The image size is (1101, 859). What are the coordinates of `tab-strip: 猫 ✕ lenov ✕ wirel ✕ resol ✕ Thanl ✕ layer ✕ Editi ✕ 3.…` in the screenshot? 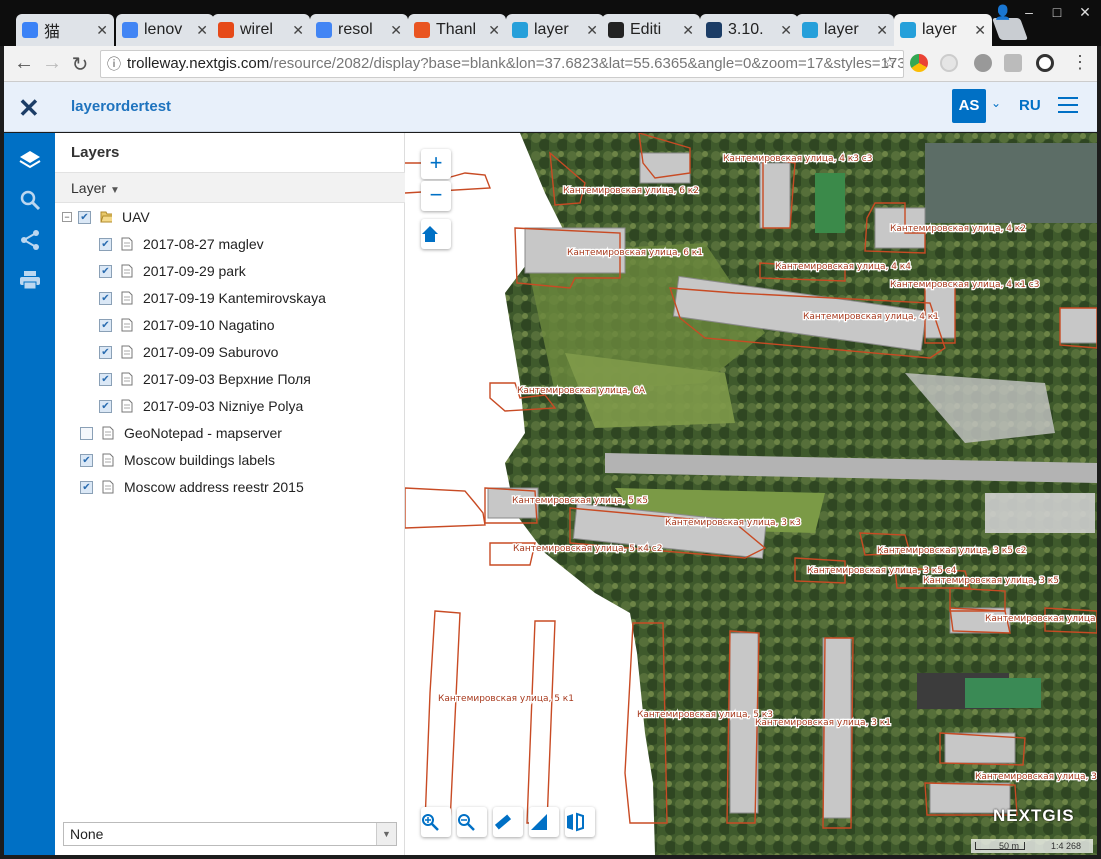 It's located at (550, 23).